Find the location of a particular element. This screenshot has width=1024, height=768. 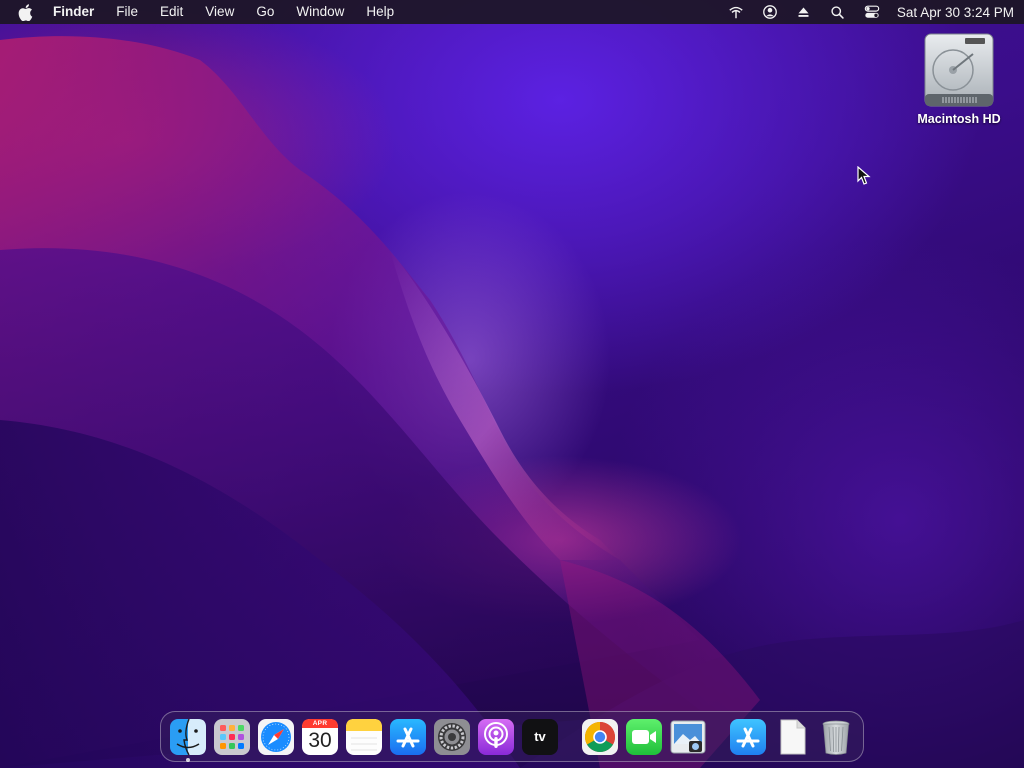

dock-app-store is located at coordinates (408, 737).